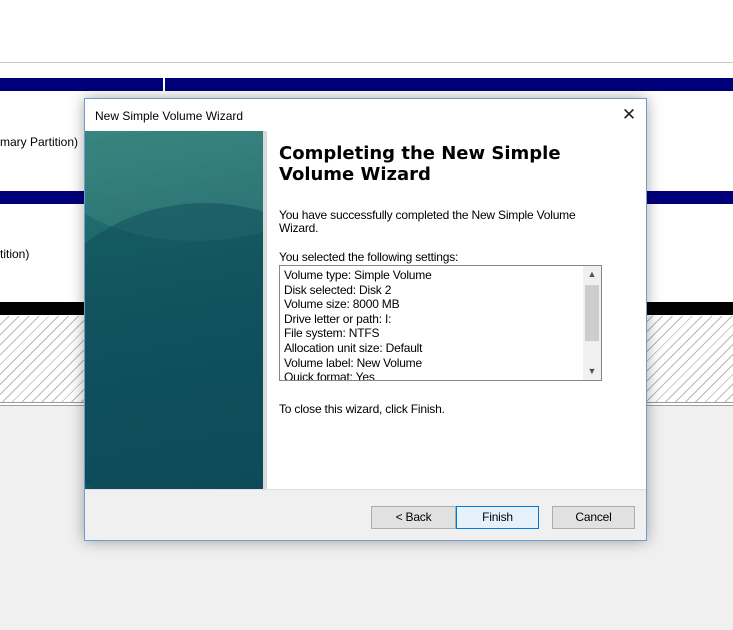  Describe the element at coordinates (353, 362) in the screenshot. I see `setting-line: Volume label: New Volume` at that location.